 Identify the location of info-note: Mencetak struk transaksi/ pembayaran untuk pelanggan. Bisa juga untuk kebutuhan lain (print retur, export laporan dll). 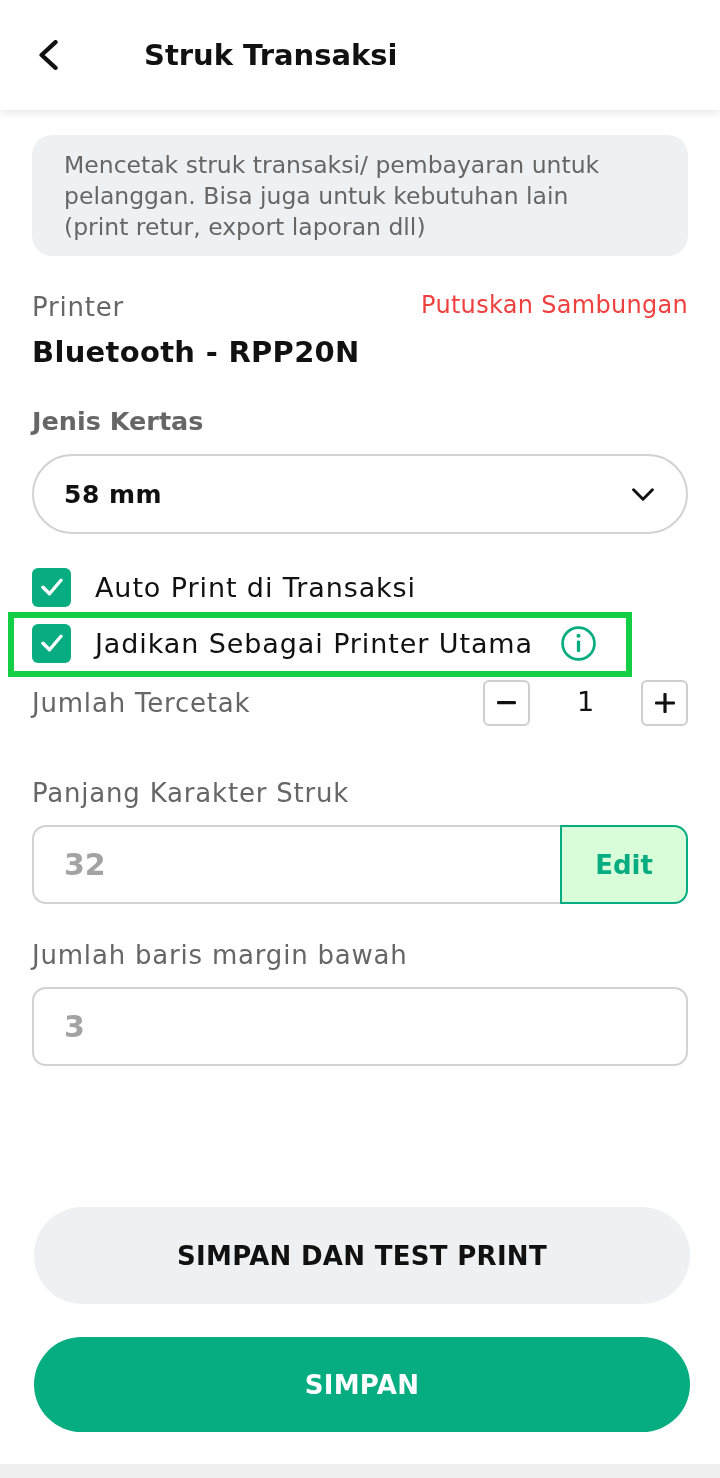
(360, 195).